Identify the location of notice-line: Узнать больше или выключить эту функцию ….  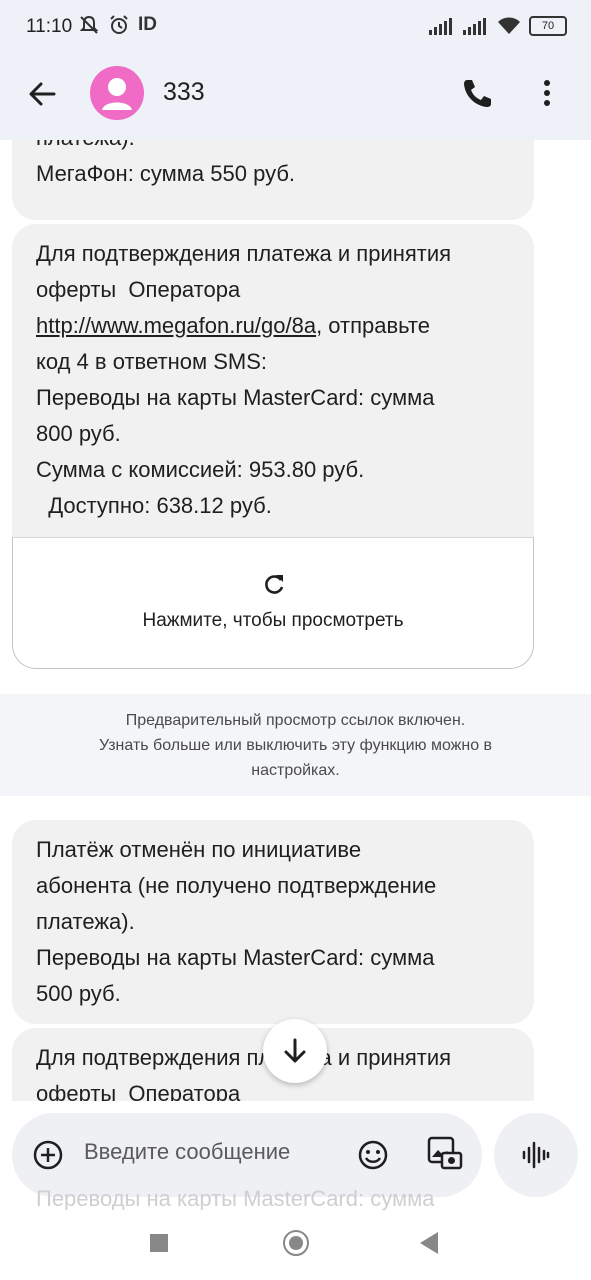
(295, 745).